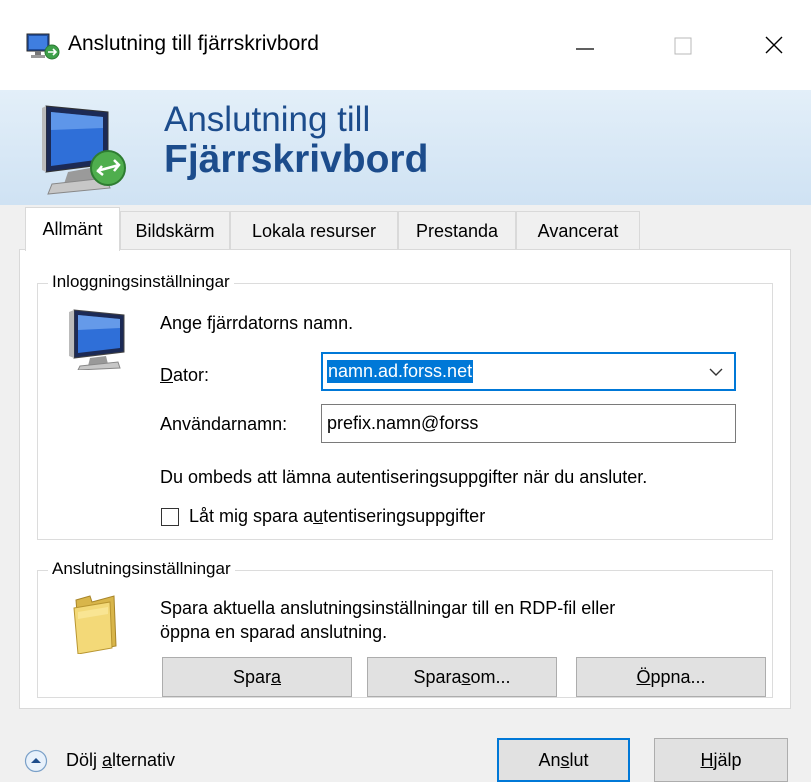 This screenshot has height=782, width=811. Describe the element at coordinates (185, 375) in the screenshot. I see `computer-label: Dator:` at that location.